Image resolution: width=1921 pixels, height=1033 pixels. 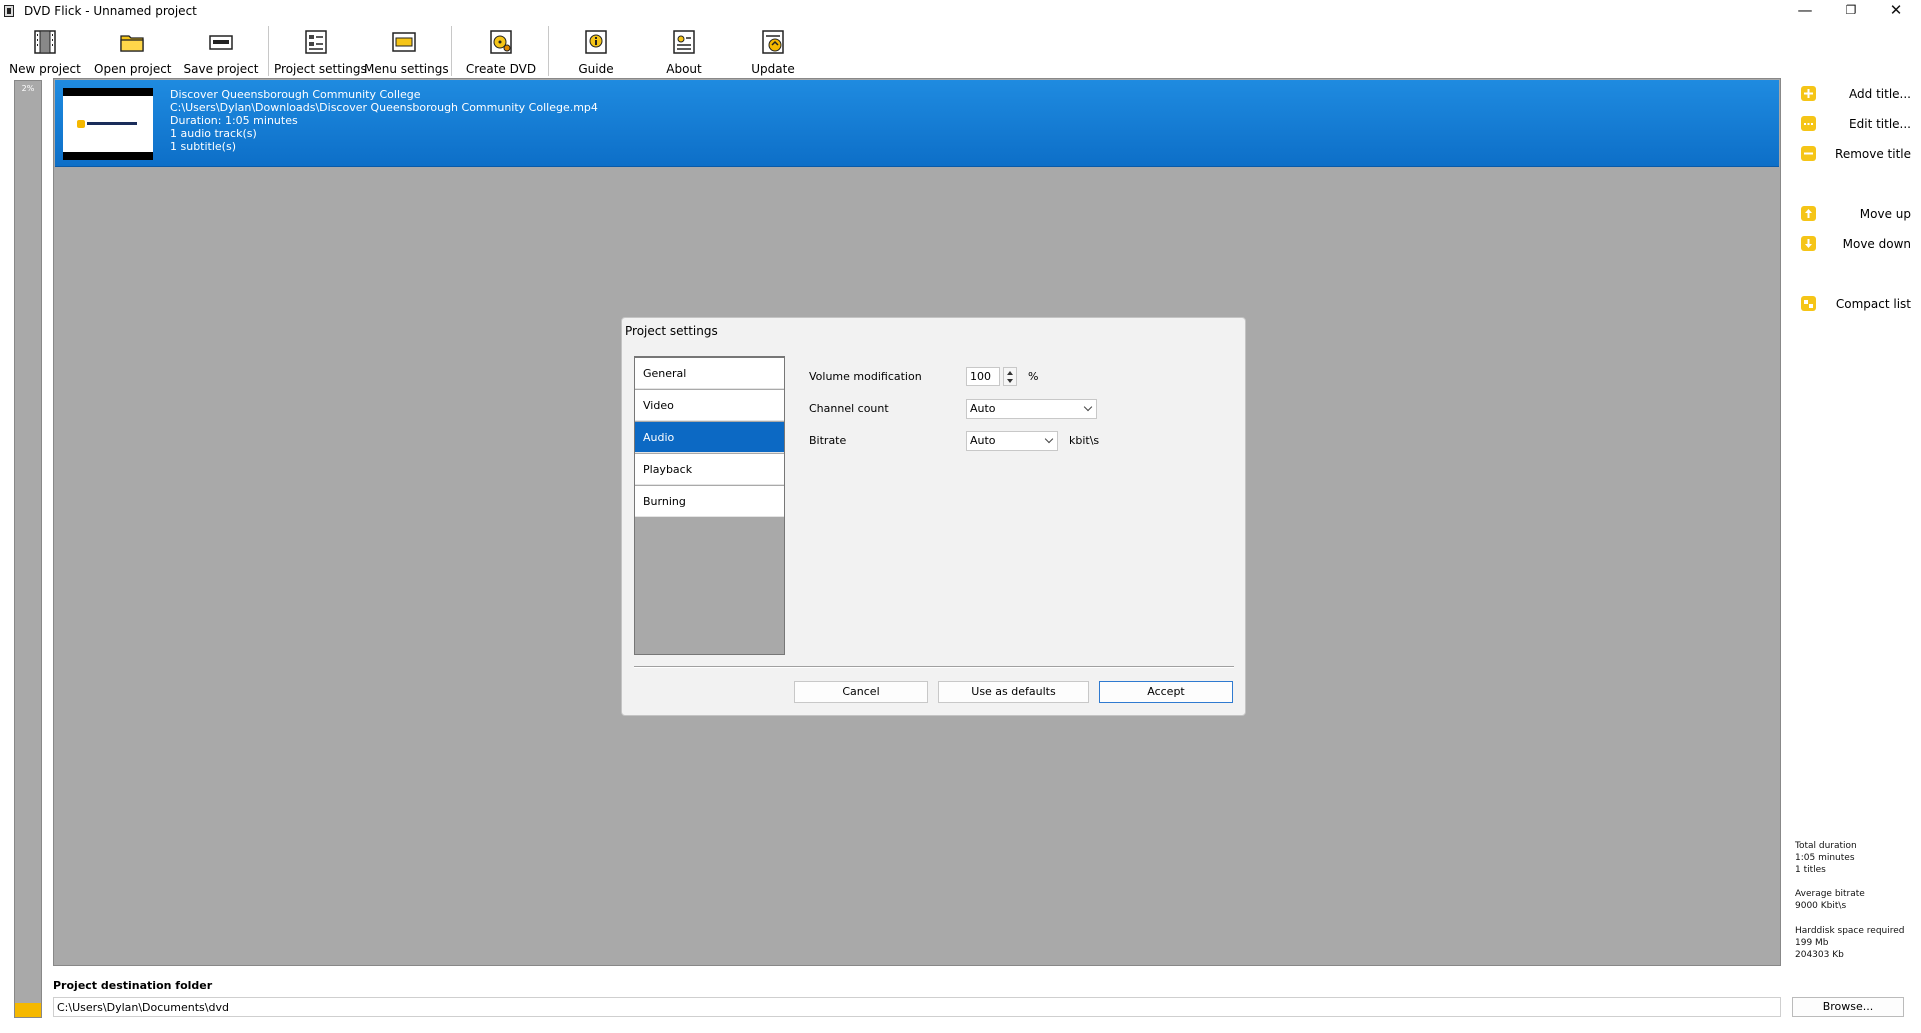 I want to click on dialog-separator, so click(x=934, y=667).